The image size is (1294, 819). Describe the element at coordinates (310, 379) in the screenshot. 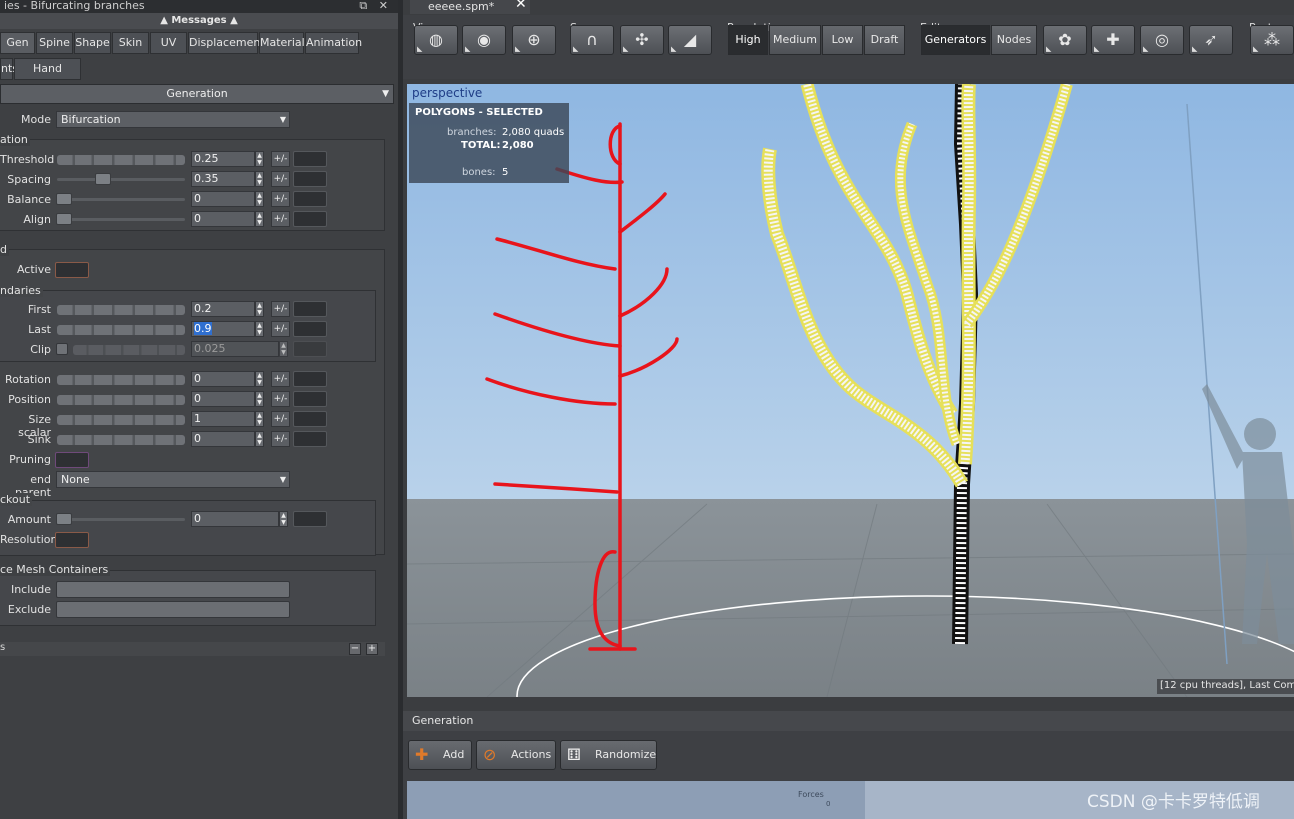

I see `rotation-curve-swatch` at that location.